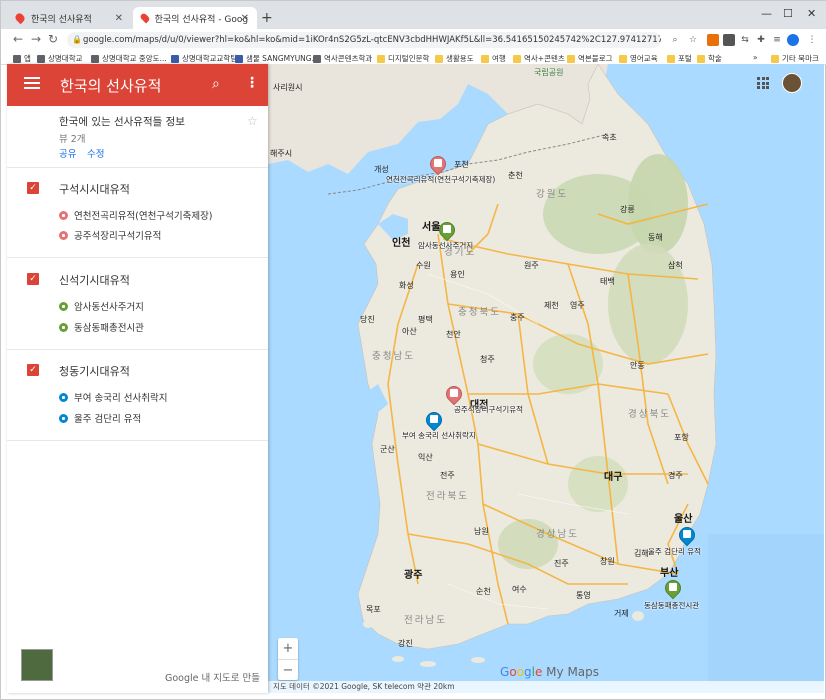  I want to click on list-item: 암사동선사주거지, so click(101, 306).